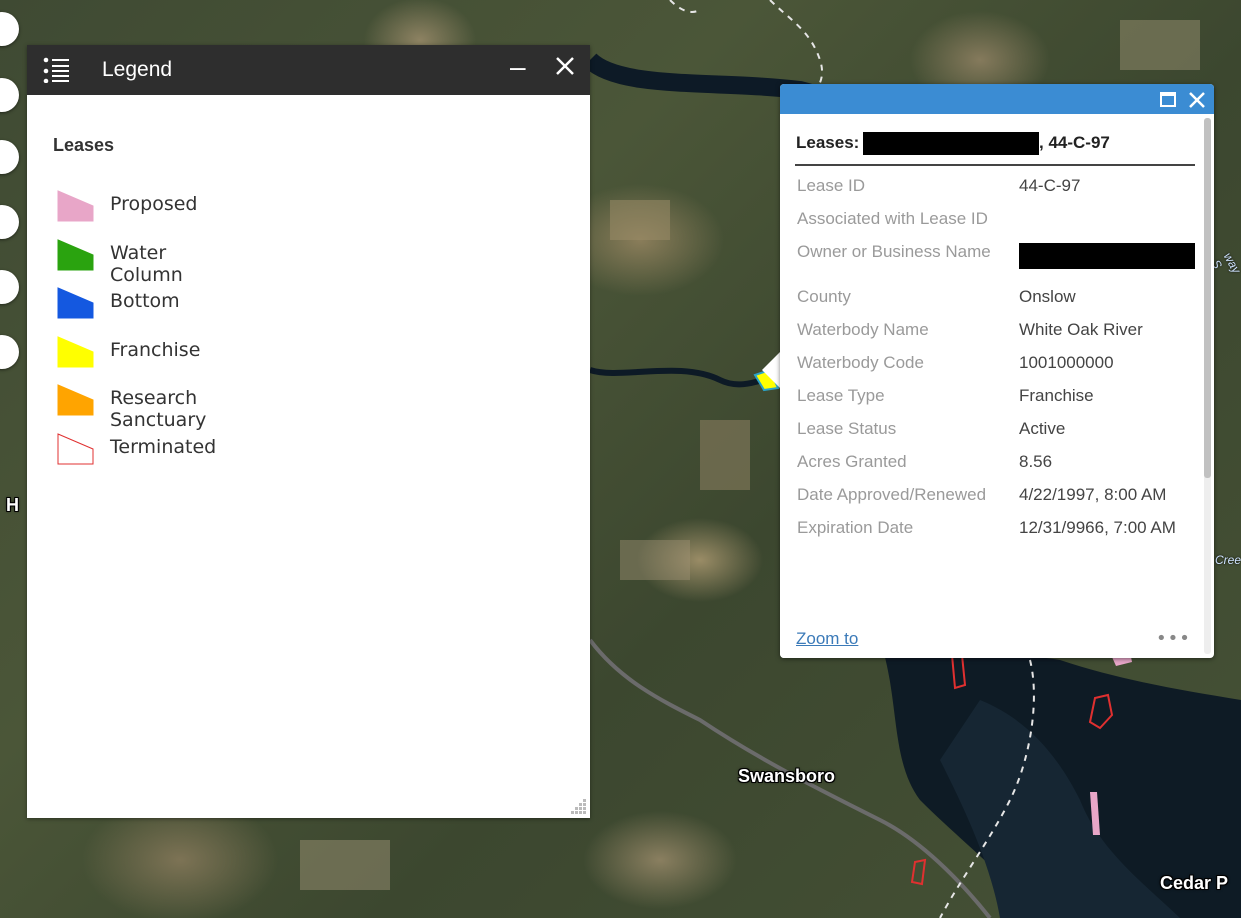 Image resolution: width=1241 pixels, height=918 pixels. What do you see at coordinates (1036, 461) in the screenshot?
I see `attribute-value: 8.56` at bounding box center [1036, 461].